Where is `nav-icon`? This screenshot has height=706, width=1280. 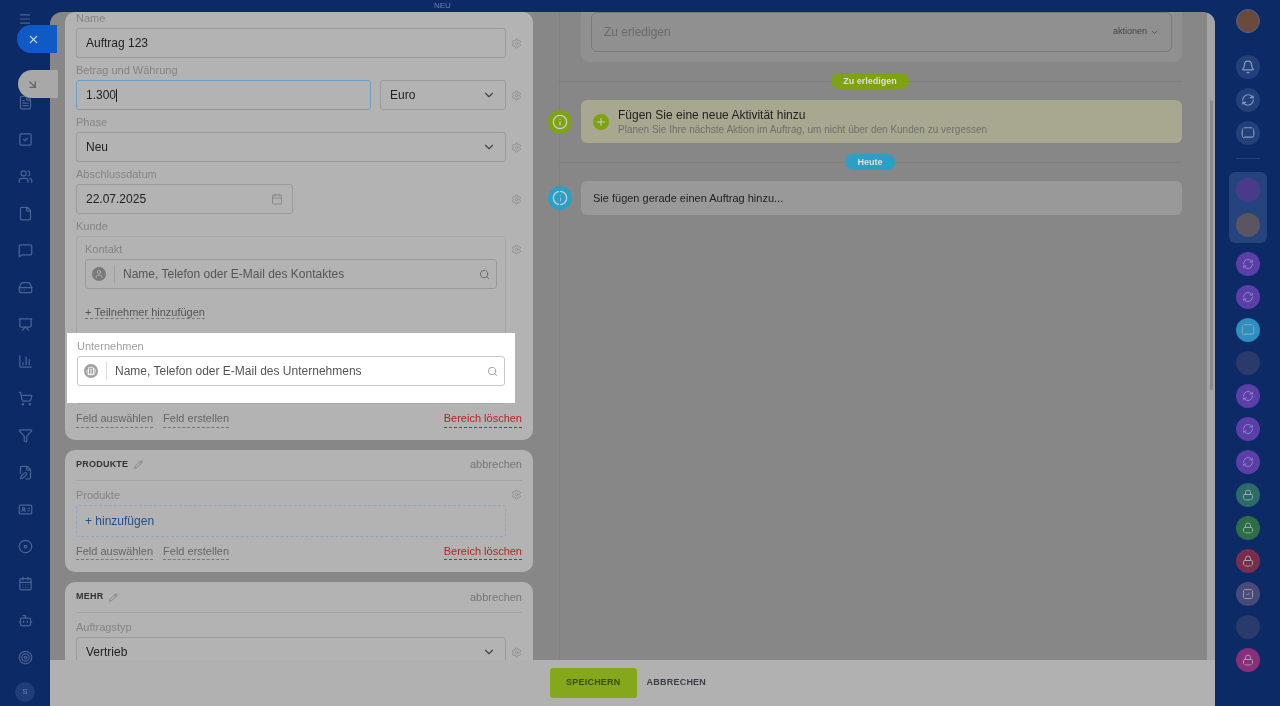
nav-icon is located at coordinates (25, 102).